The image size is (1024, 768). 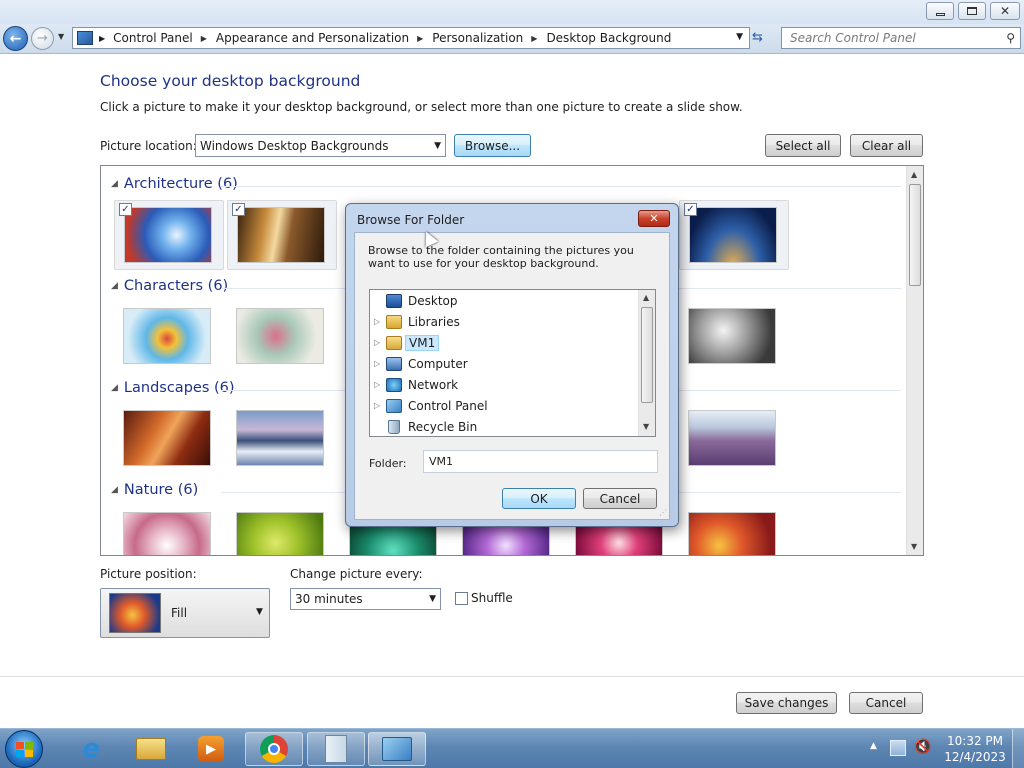 I want to click on windows-logo-icon, so click(x=24, y=749).